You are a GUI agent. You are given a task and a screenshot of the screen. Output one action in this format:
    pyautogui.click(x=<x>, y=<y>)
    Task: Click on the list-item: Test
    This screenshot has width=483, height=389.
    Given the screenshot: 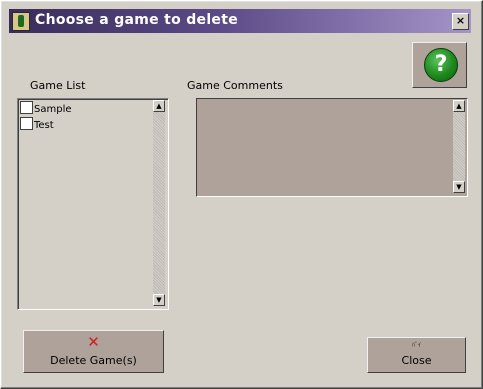 What is the action you would take?
    pyautogui.click(x=37, y=124)
    